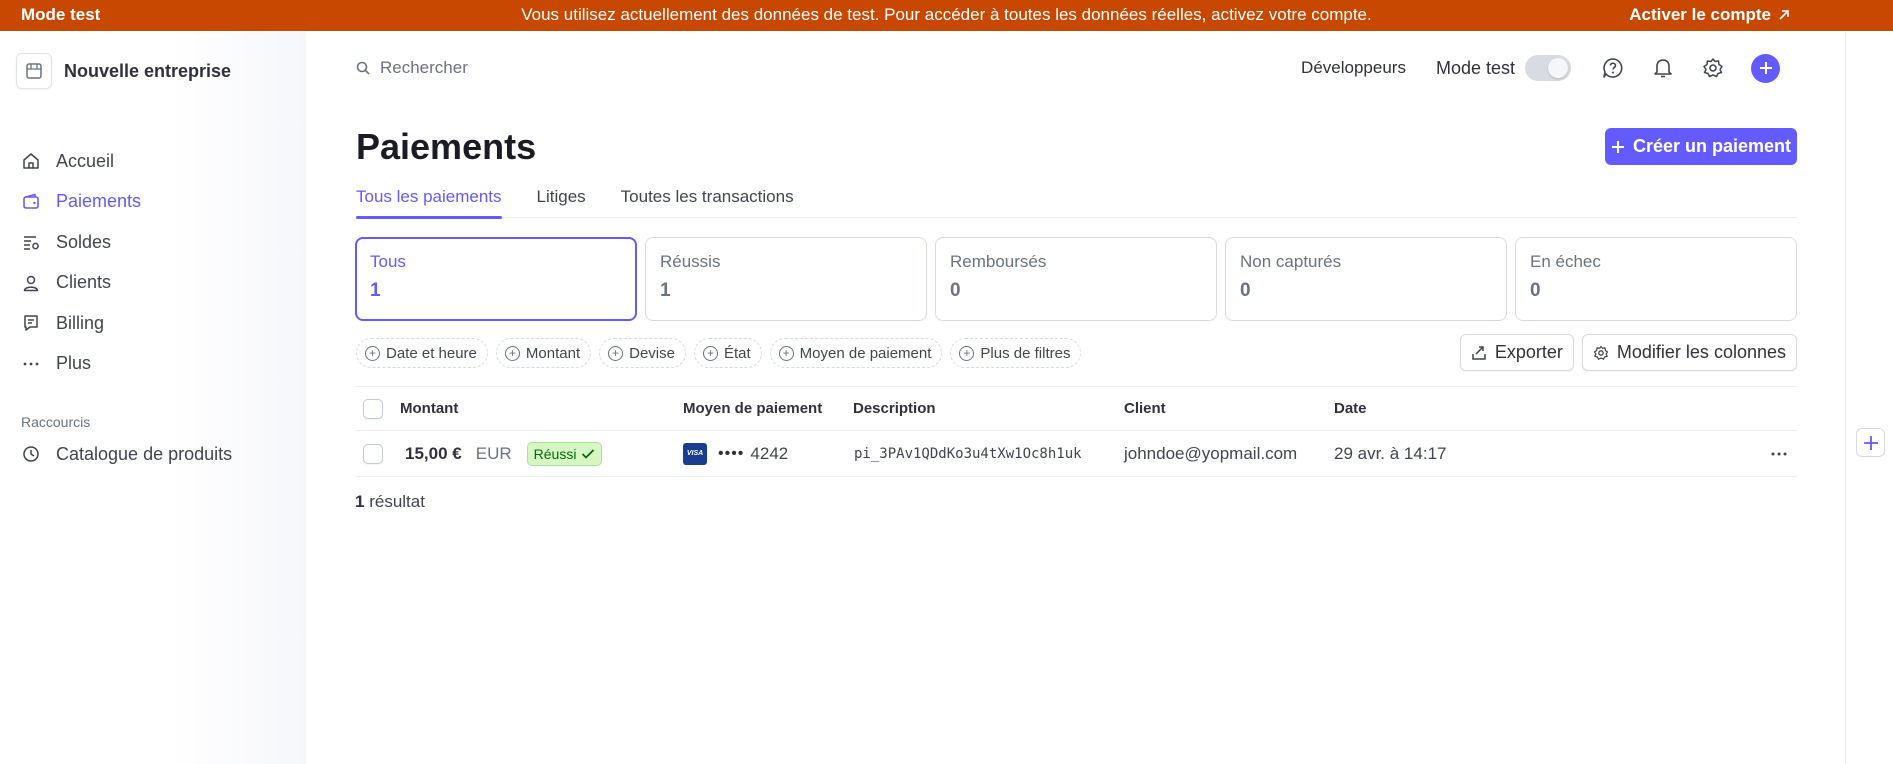  Describe the element at coordinates (752, 408) in the screenshot. I see `header-payment-method: Moyen de paiement` at that location.